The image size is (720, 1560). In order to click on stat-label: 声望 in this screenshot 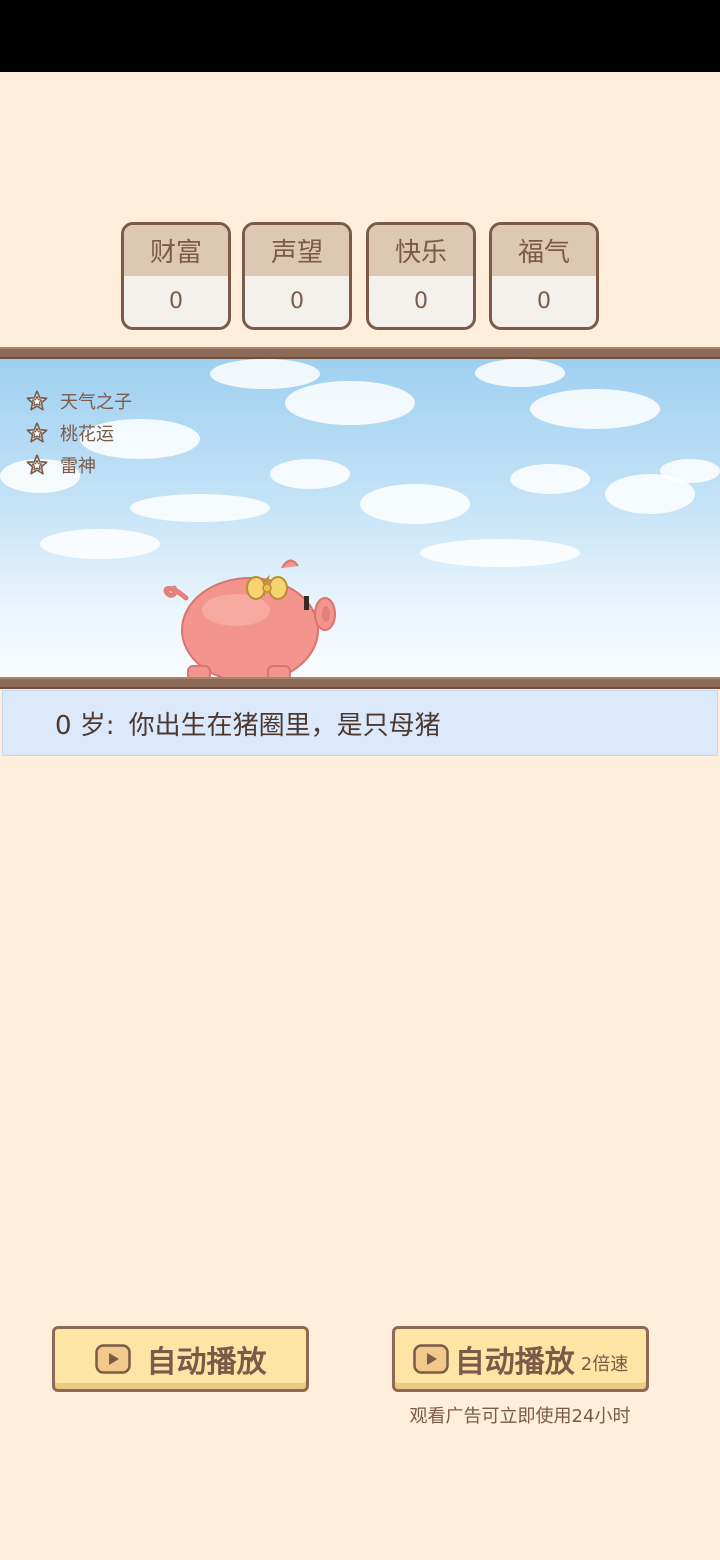, I will do `click(297, 250)`.